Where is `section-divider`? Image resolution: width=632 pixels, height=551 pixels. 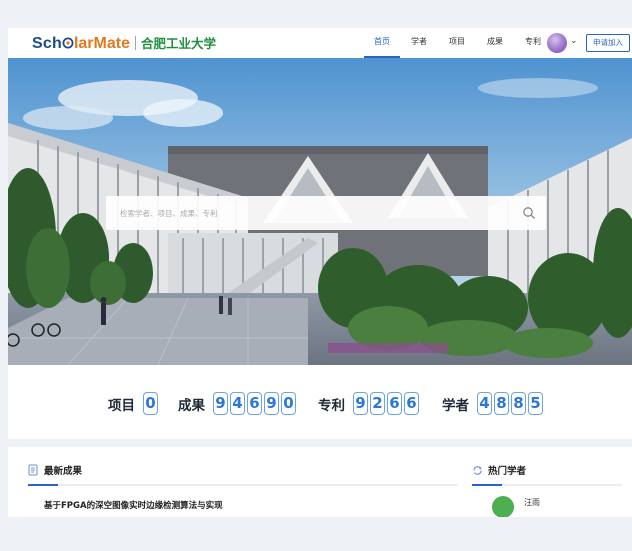 section-divider is located at coordinates (320, 443).